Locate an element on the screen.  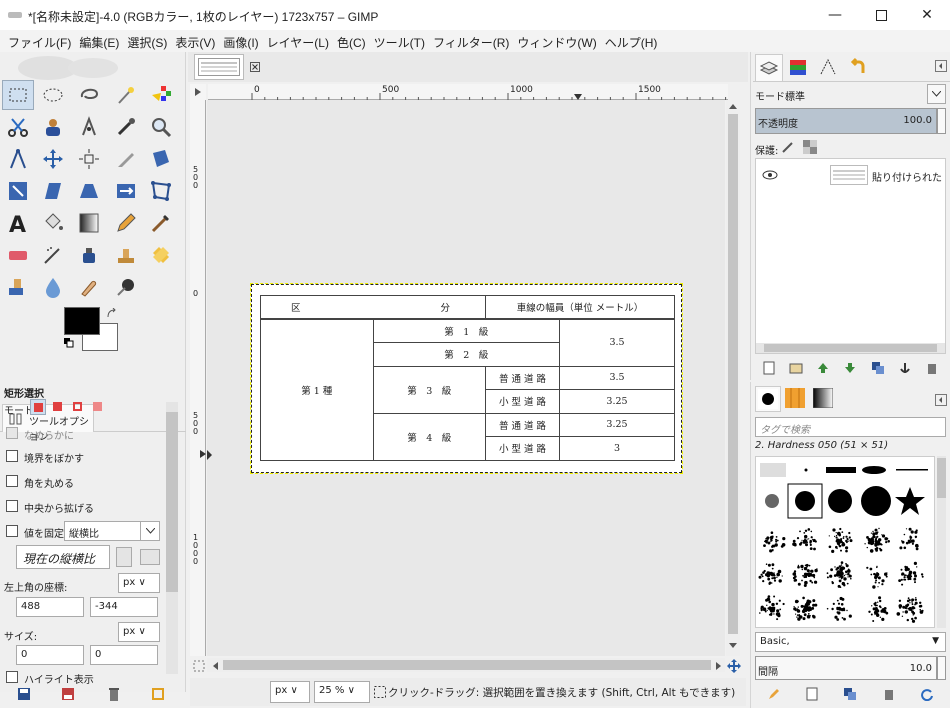
move-tool is located at coordinates (53, 159).